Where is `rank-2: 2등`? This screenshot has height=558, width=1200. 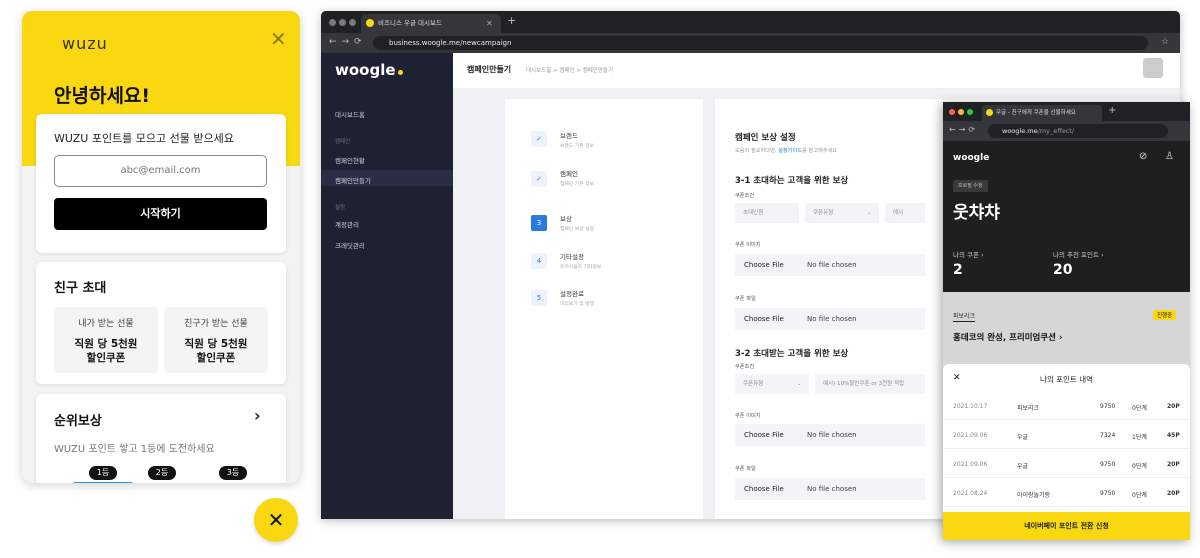
rank-2: 2등 is located at coordinates (162, 473).